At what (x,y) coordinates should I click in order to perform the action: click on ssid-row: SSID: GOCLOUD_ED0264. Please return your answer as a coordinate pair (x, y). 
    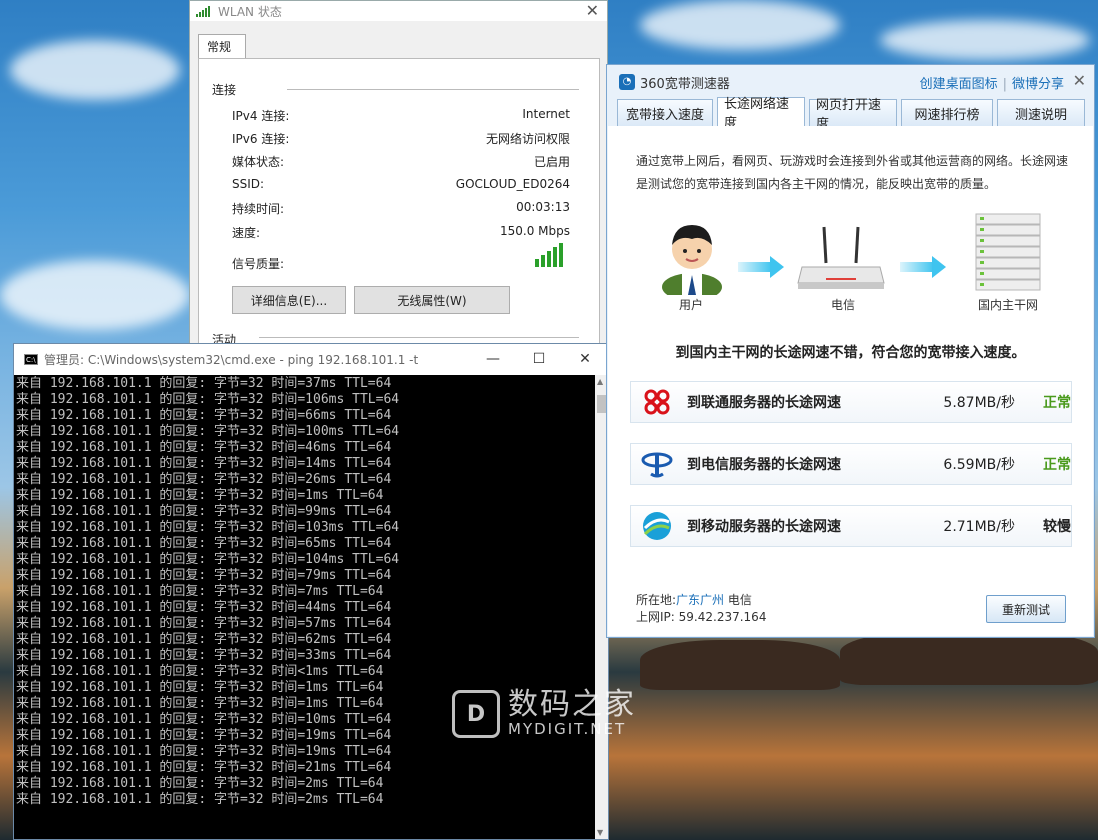
    Looking at the image, I should click on (401, 184).